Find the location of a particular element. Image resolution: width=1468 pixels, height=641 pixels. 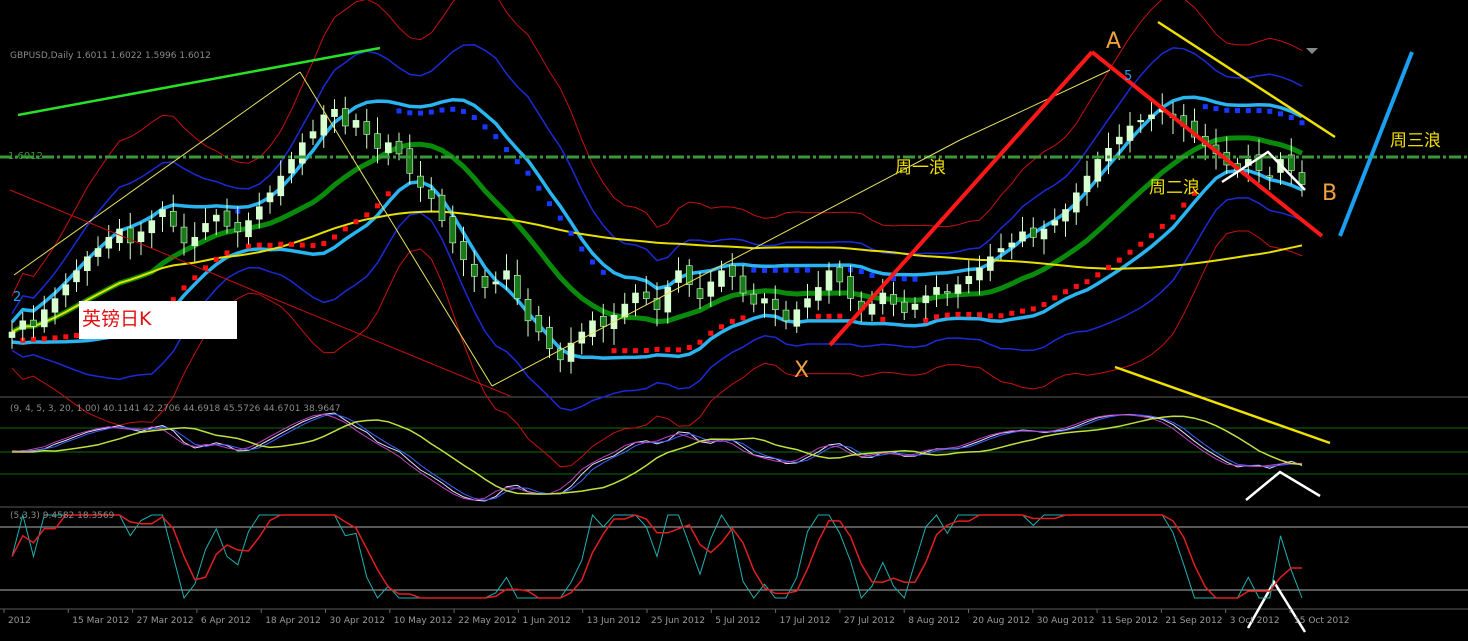

x-tick-label: 1 Jun 2012 is located at coordinates (546, 621).